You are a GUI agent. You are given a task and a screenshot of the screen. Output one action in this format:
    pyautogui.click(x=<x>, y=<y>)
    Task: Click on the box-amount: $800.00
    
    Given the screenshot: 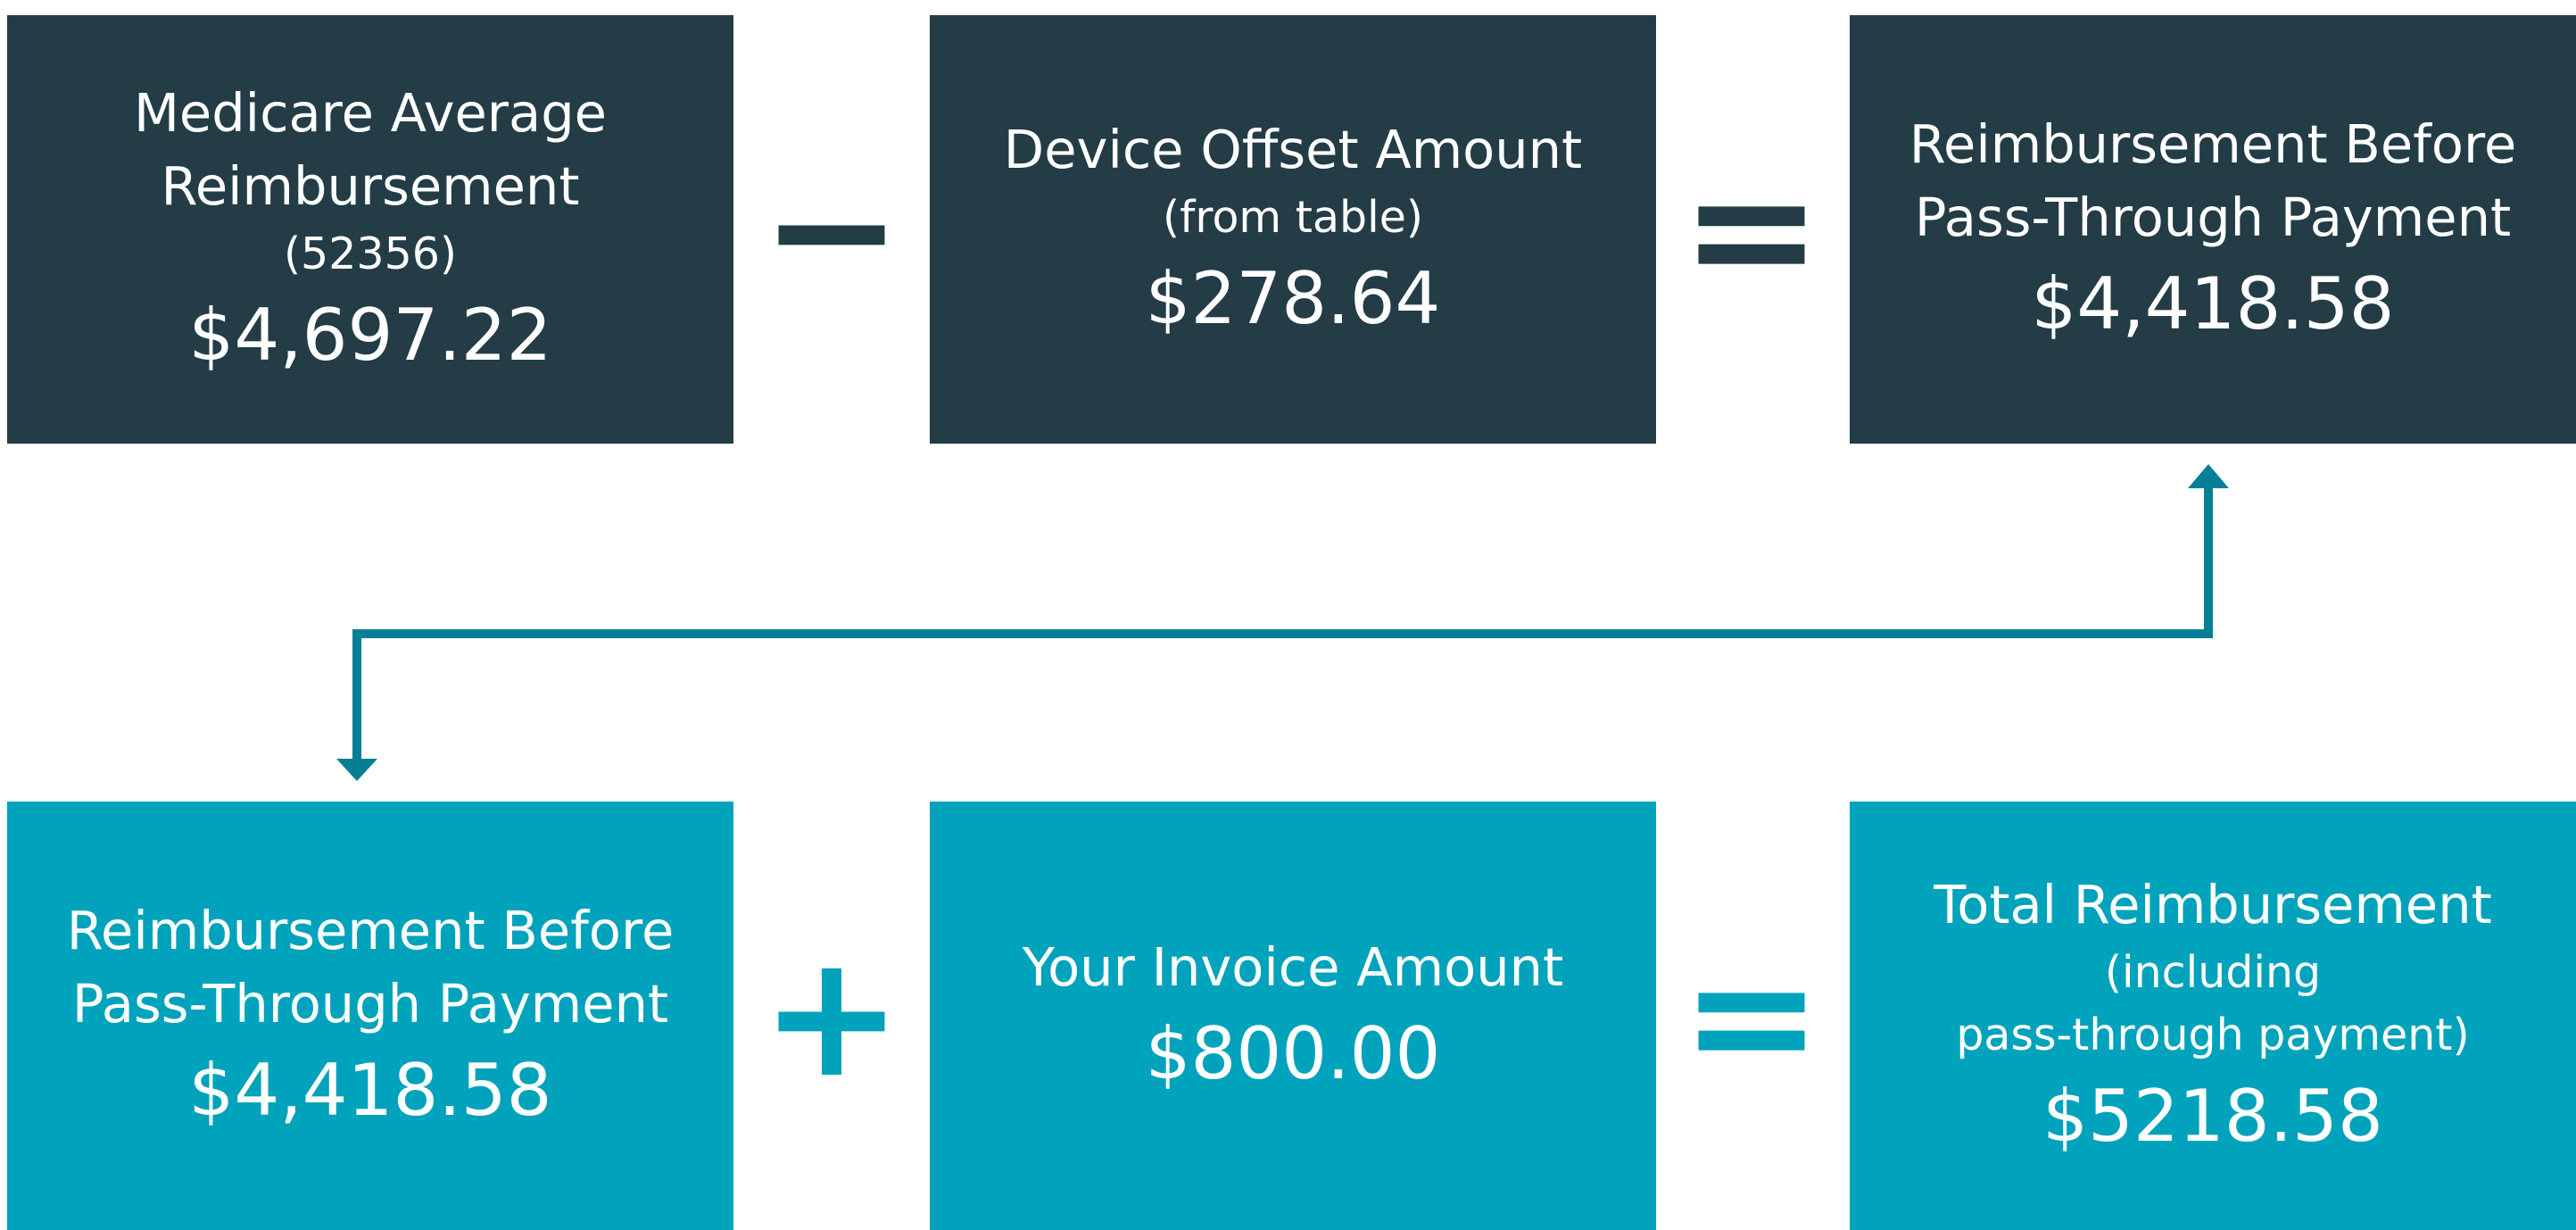 What is the action you would take?
    pyautogui.click(x=1293, y=1053)
    